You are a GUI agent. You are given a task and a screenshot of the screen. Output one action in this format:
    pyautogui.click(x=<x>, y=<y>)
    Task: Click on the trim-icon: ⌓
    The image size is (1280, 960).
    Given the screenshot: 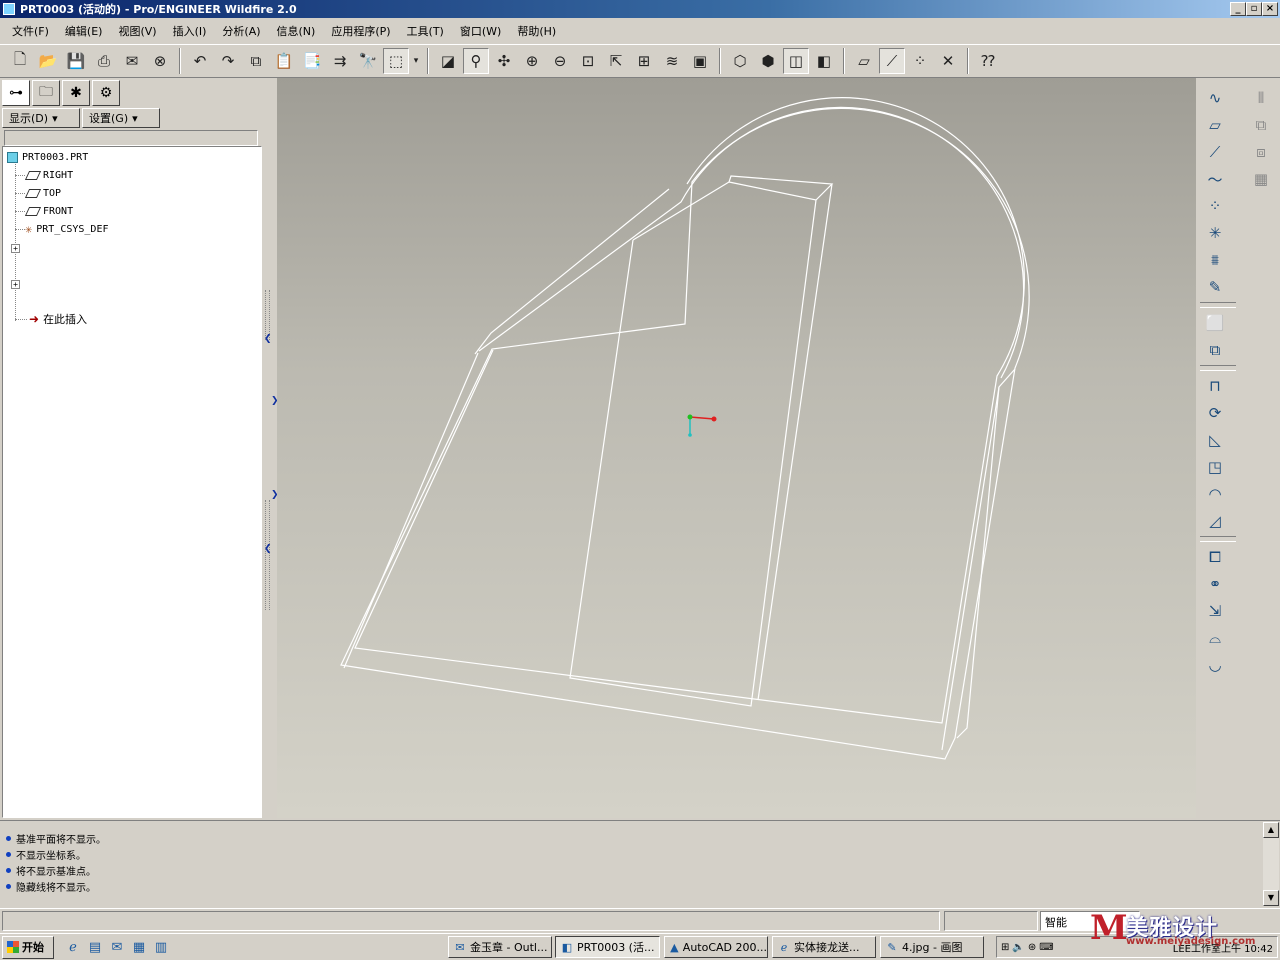 What is the action you would take?
    pyautogui.click(x=1215, y=638)
    